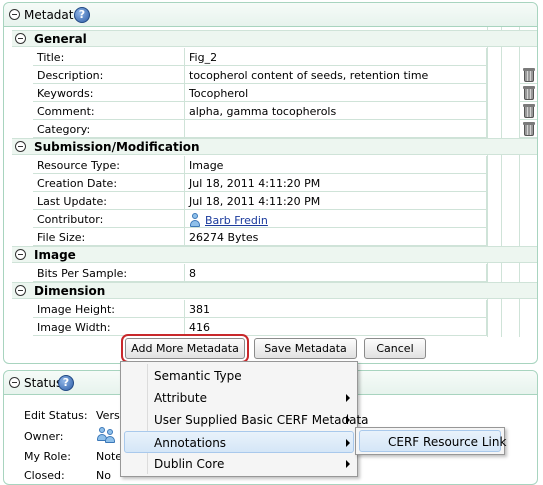 The width and height of the screenshot is (543, 485). Describe the element at coordinates (64, 129) in the screenshot. I see `row-label: Category:` at that location.